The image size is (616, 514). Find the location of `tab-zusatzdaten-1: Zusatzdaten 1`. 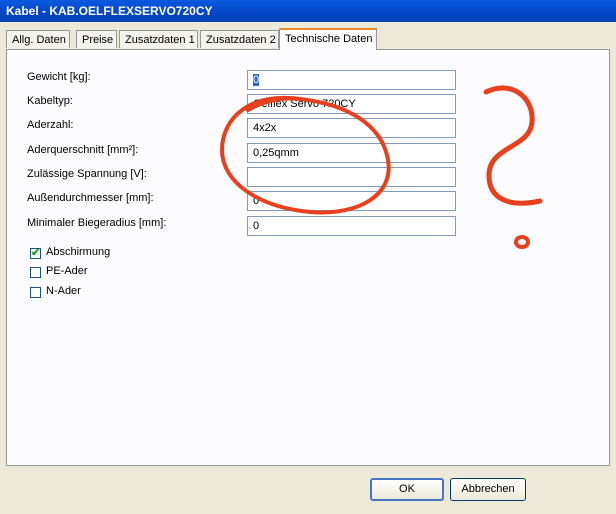

tab-zusatzdaten-1: Zusatzdaten 1 is located at coordinates (158, 39).